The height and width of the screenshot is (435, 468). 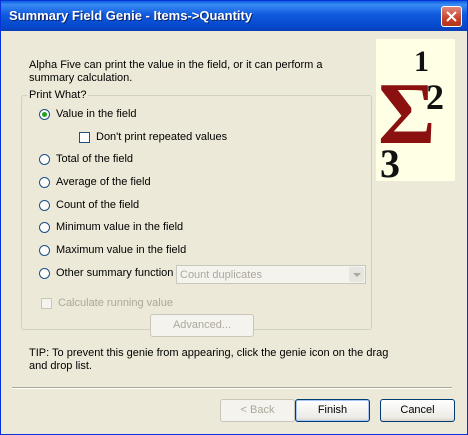 What do you see at coordinates (120, 227) in the screenshot?
I see `radio-label: Minimum value in the field` at bounding box center [120, 227].